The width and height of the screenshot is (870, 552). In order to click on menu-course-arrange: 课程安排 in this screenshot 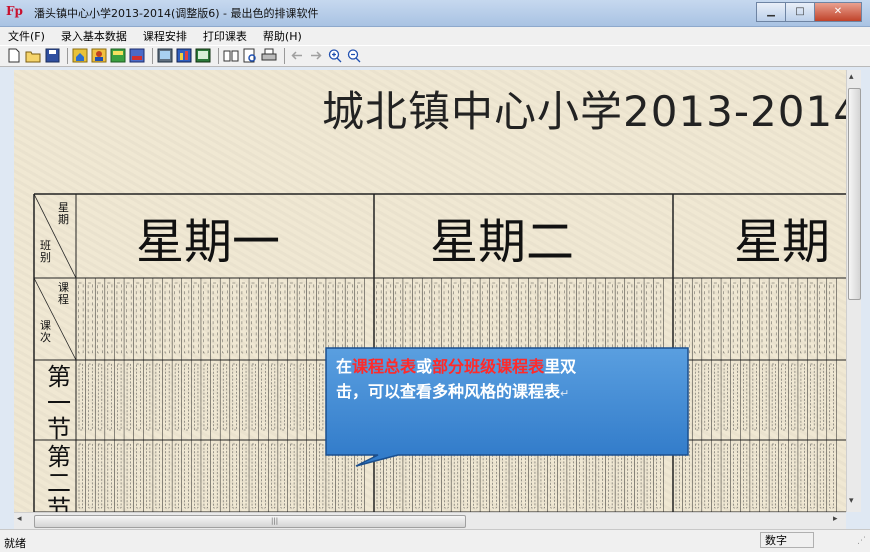, I will do `click(165, 36)`.